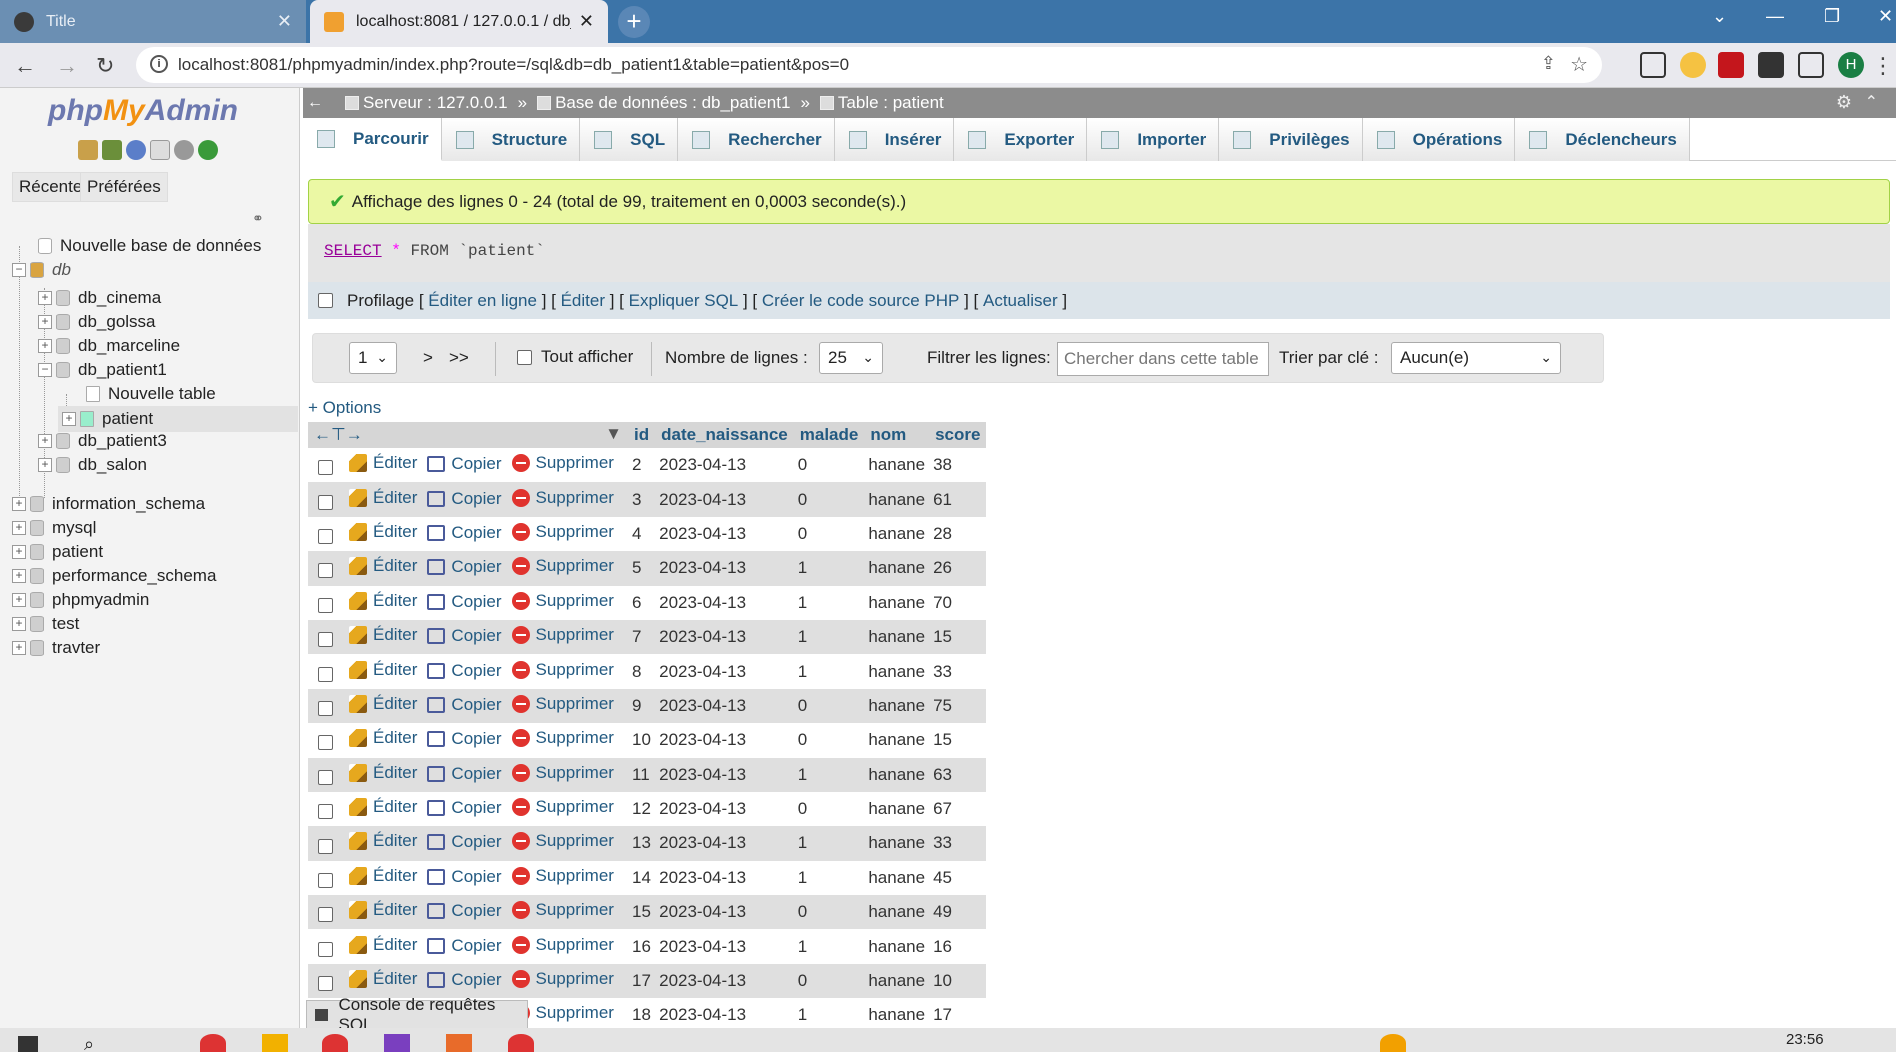  I want to click on home-icon, so click(88, 150).